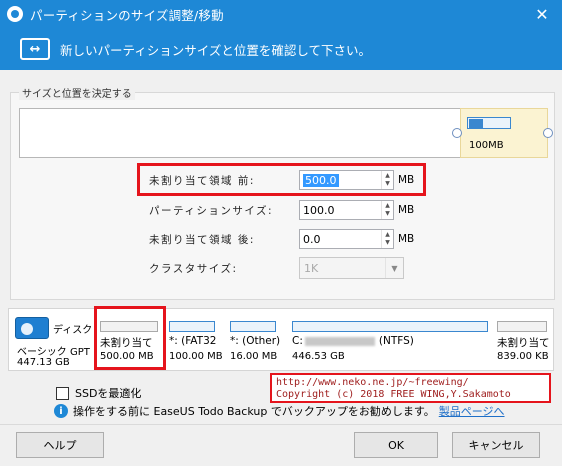 Image resolution: width=562 pixels, height=466 pixels. Describe the element at coordinates (216, 50) in the screenshot. I see `header-text: 新しいパーティションサイズと位置を確認して下さい。` at that location.